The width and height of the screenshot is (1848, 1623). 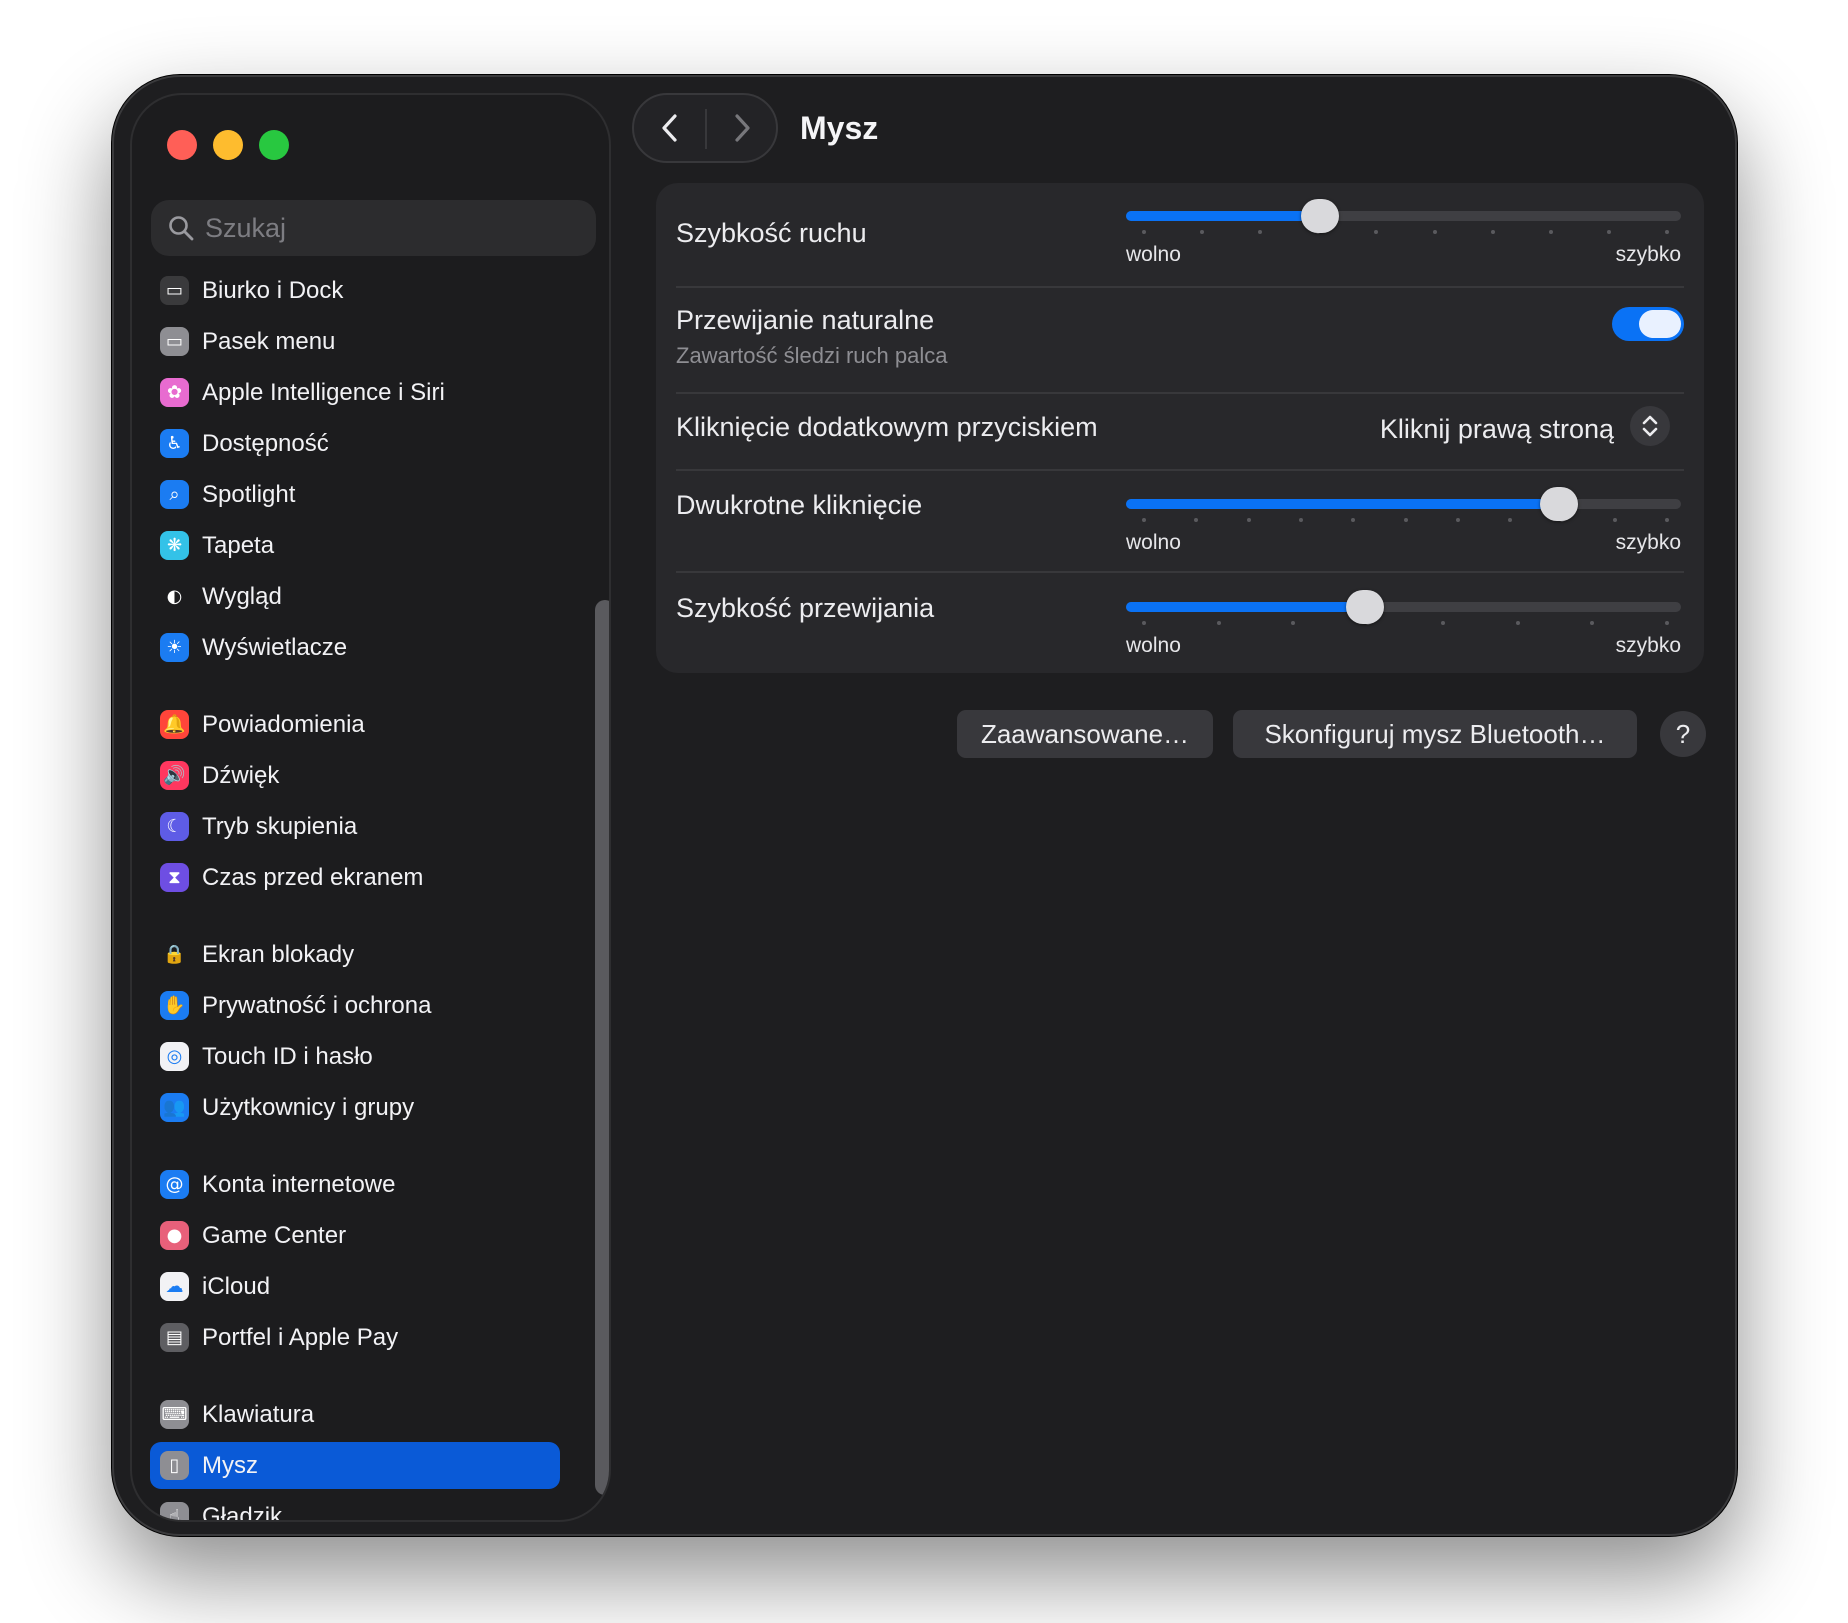 What do you see at coordinates (355, 290) in the screenshot?
I see `sidebar-item-dock: ▭ Biurko i Dock` at bounding box center [355, 290].